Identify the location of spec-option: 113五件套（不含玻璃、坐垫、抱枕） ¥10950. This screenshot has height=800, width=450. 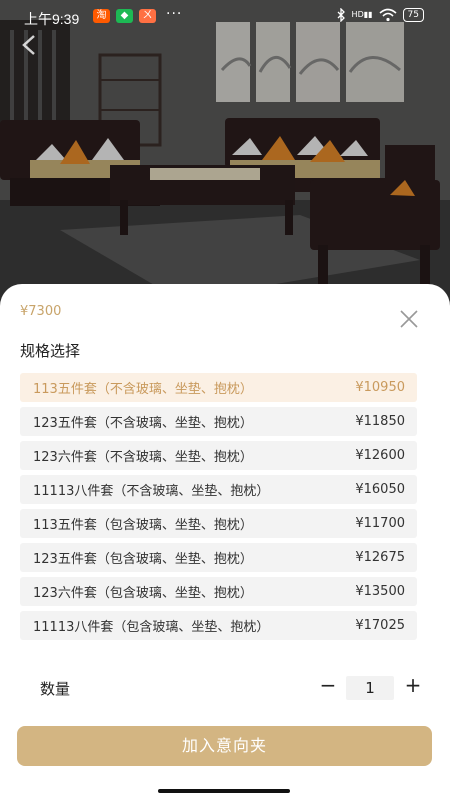
(218, 387).